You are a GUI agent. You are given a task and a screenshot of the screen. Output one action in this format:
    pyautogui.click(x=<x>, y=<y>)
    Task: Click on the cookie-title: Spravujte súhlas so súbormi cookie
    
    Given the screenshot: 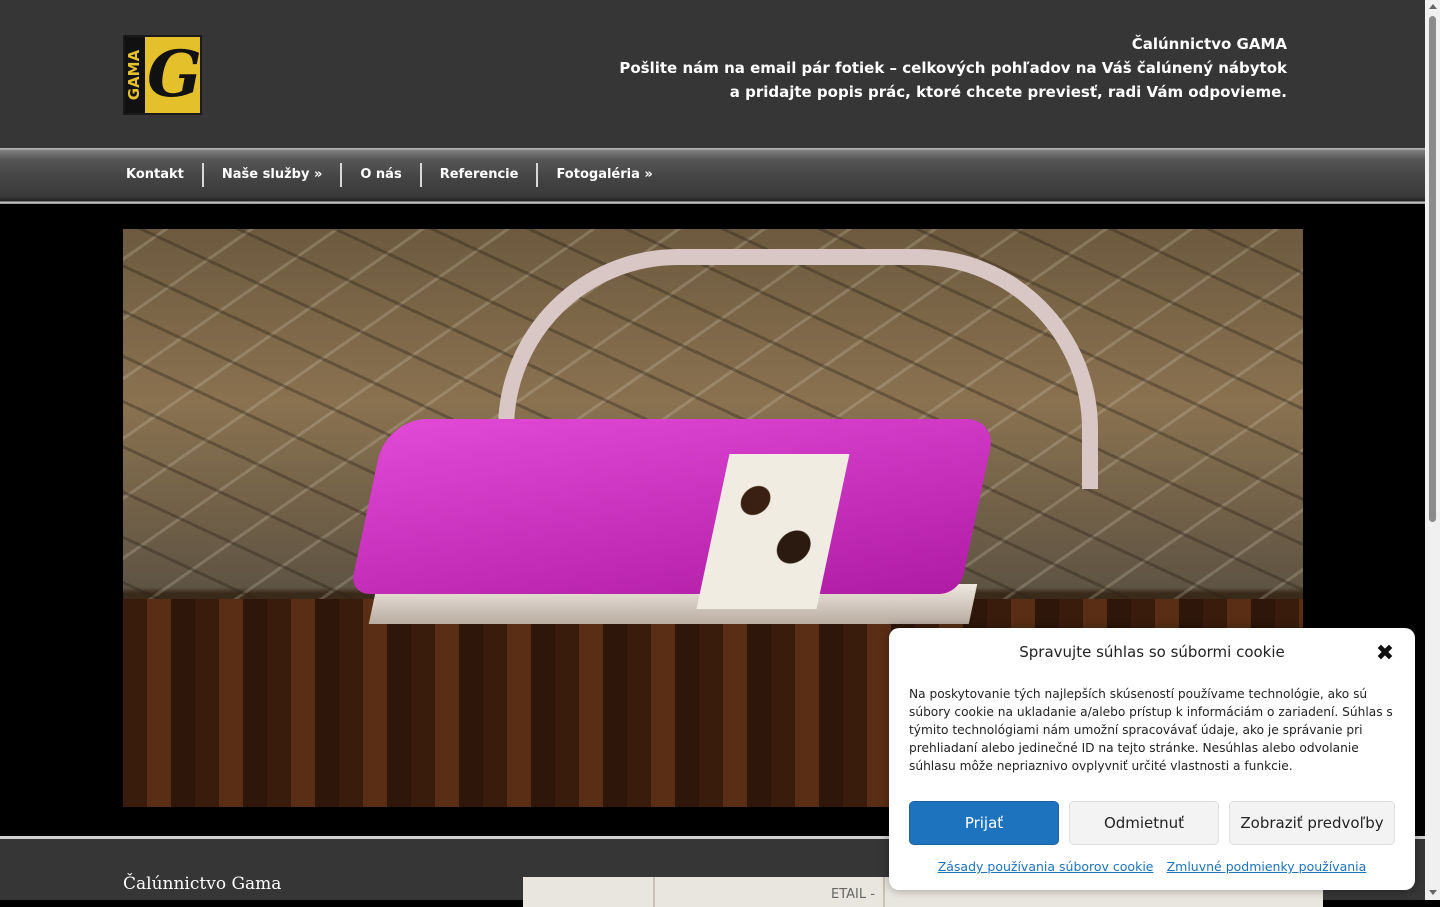 What is the action you would take?
    pyautogui.click(x=1152, y=652)
    